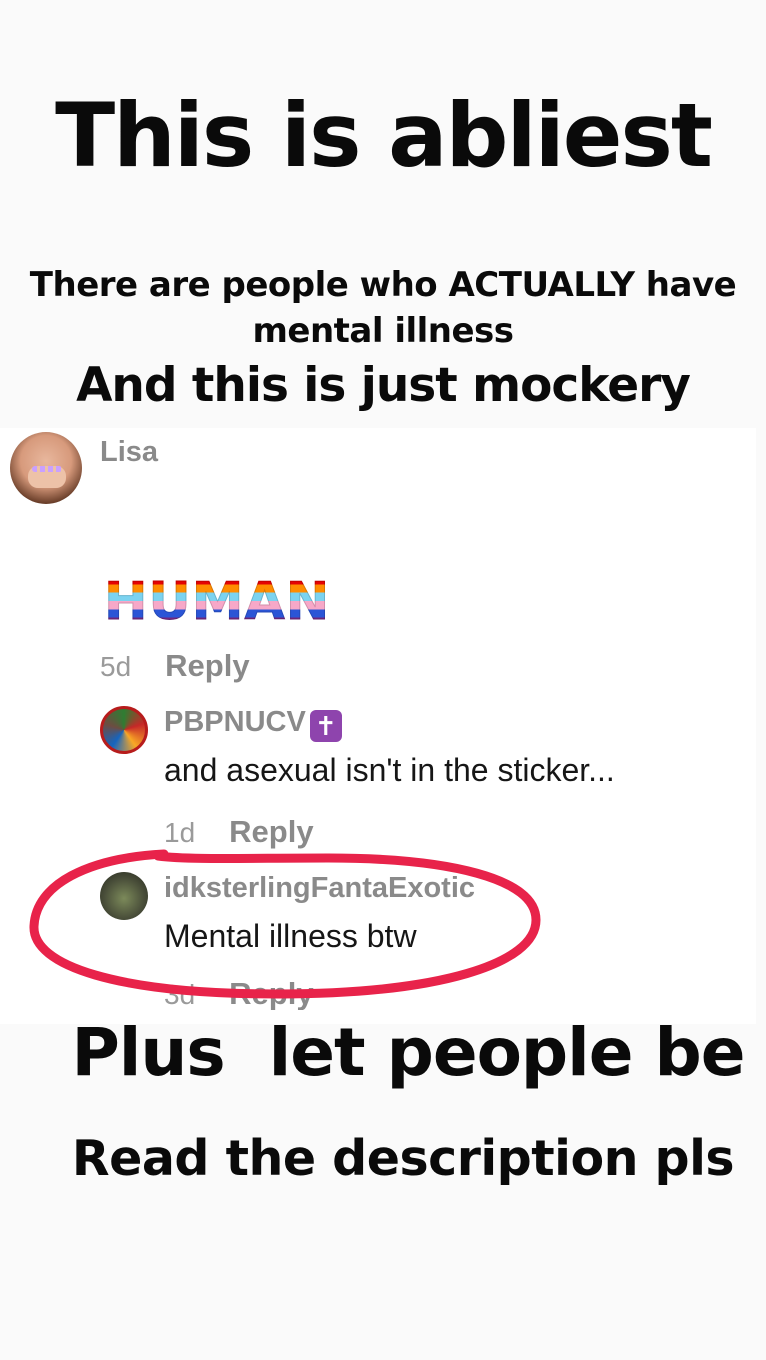  I want to click on lisa-meta-row: 5d Reply, so click(175, 666).